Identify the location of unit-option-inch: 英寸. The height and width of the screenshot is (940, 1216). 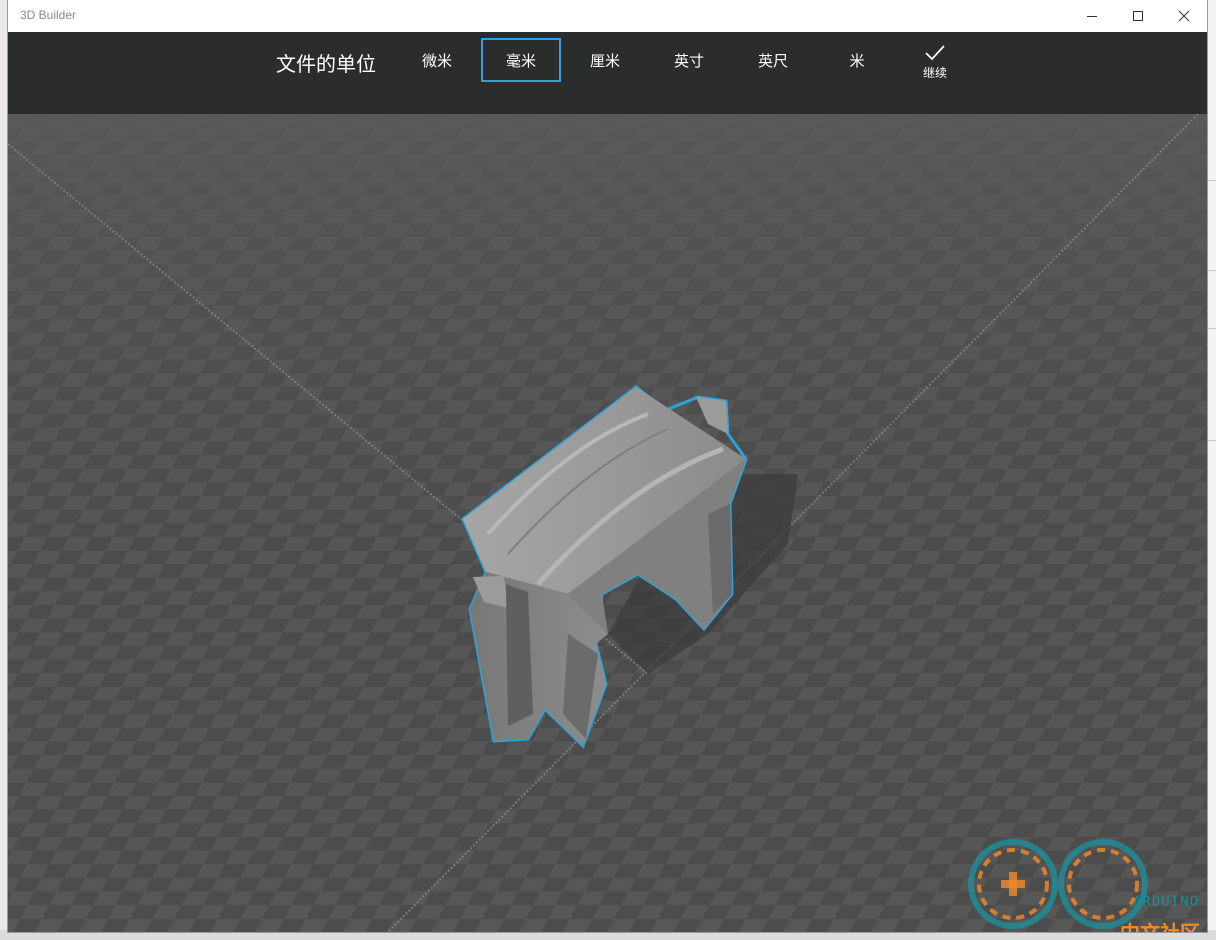
(689, 60).